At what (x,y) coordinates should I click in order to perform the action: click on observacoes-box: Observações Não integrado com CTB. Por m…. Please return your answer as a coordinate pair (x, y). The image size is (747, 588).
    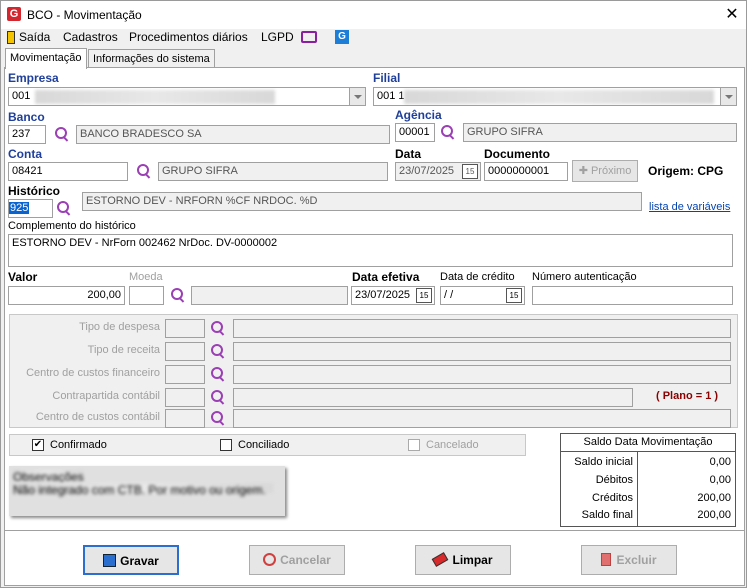
    Looking at the image, I should click on (147, 491).